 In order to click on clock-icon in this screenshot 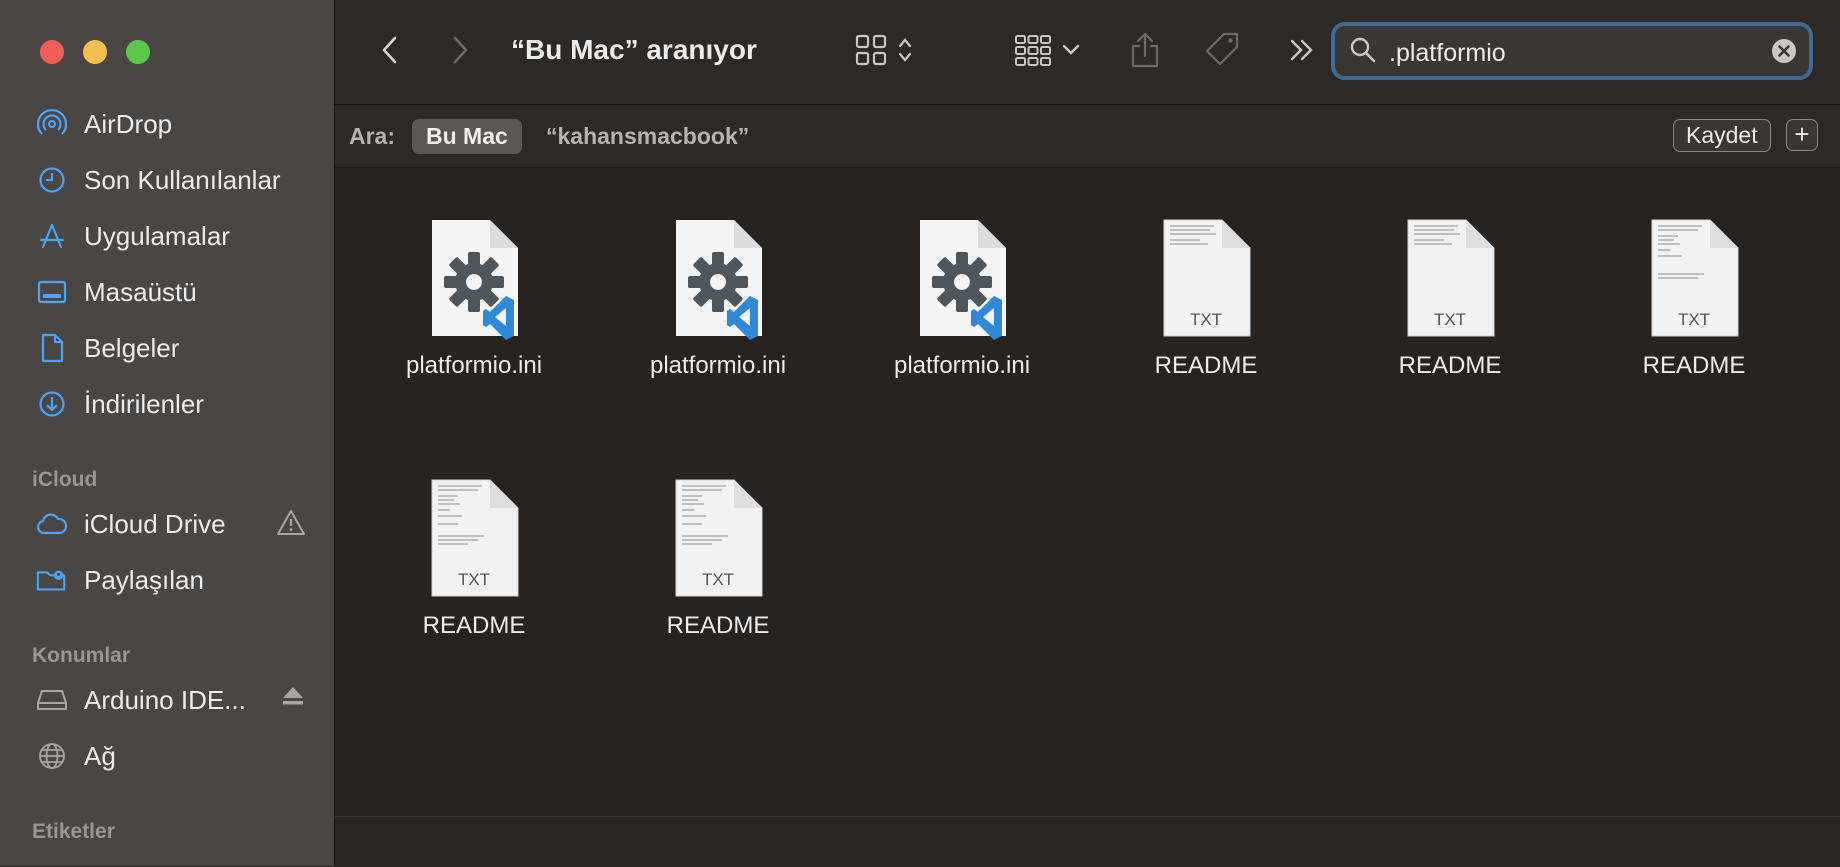, I will do `click(52, 180)`.